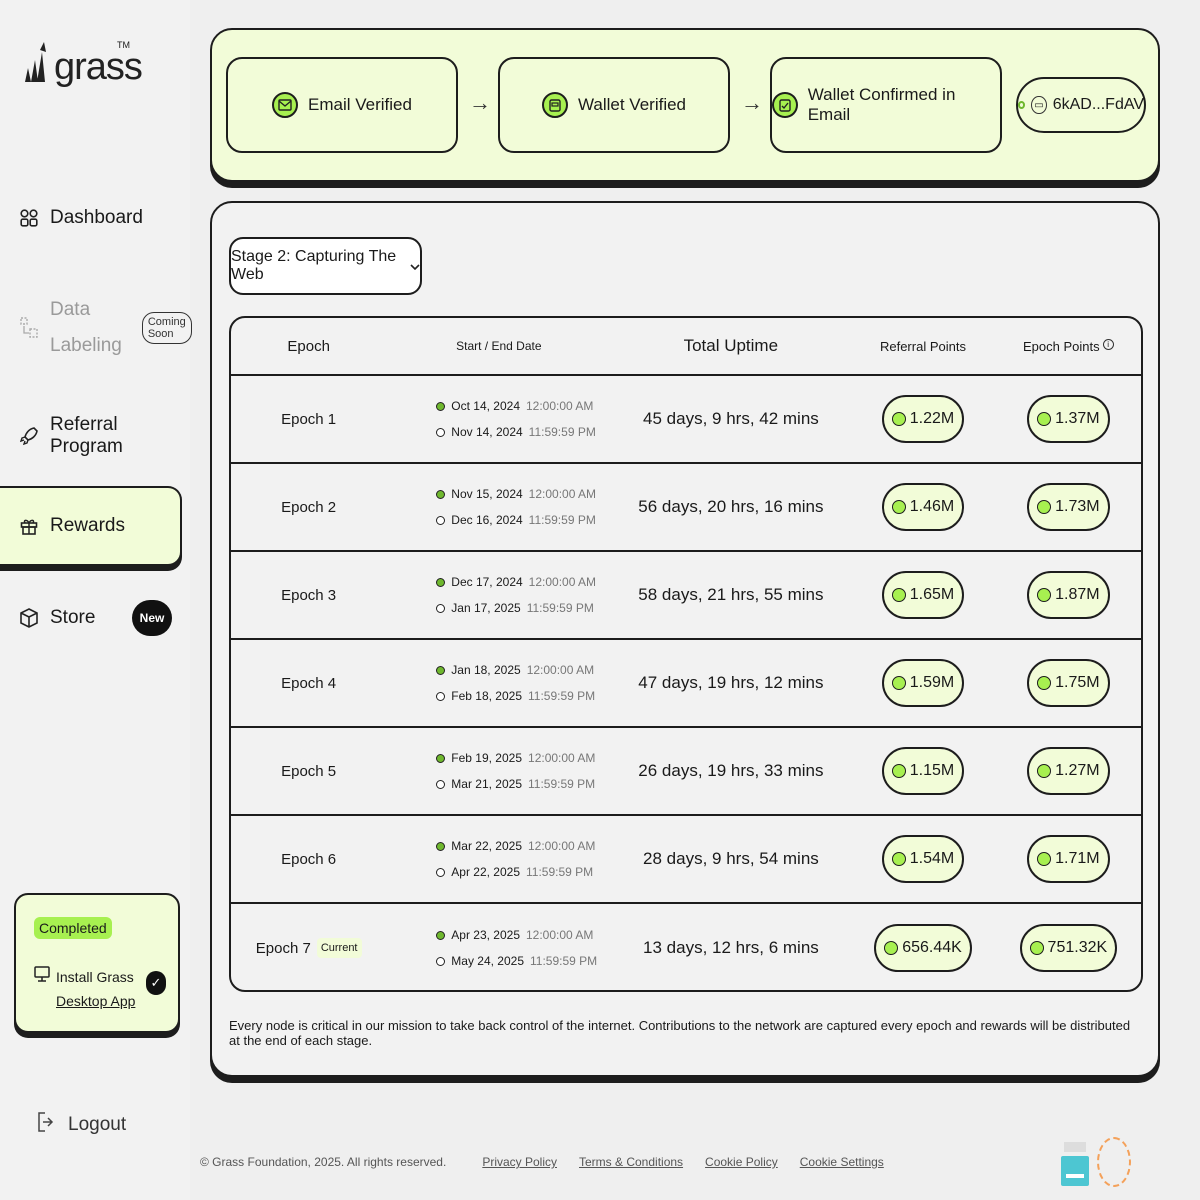 This screenshot has height=1200, width=1200. I want to click on grid-icon, so click(29, 218).